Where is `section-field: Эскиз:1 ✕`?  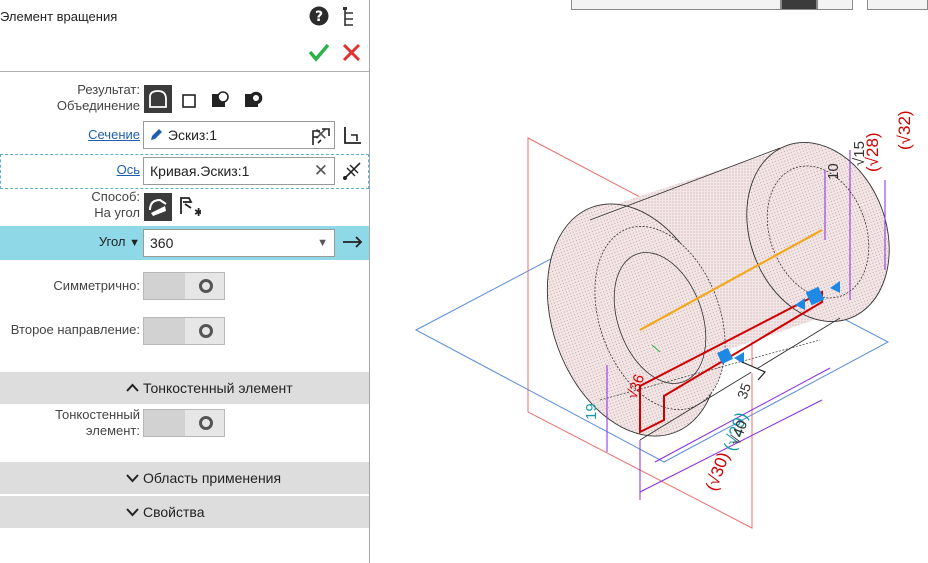 section-field: Эскиз:1 ✕ is located at coordinates (239, 135).